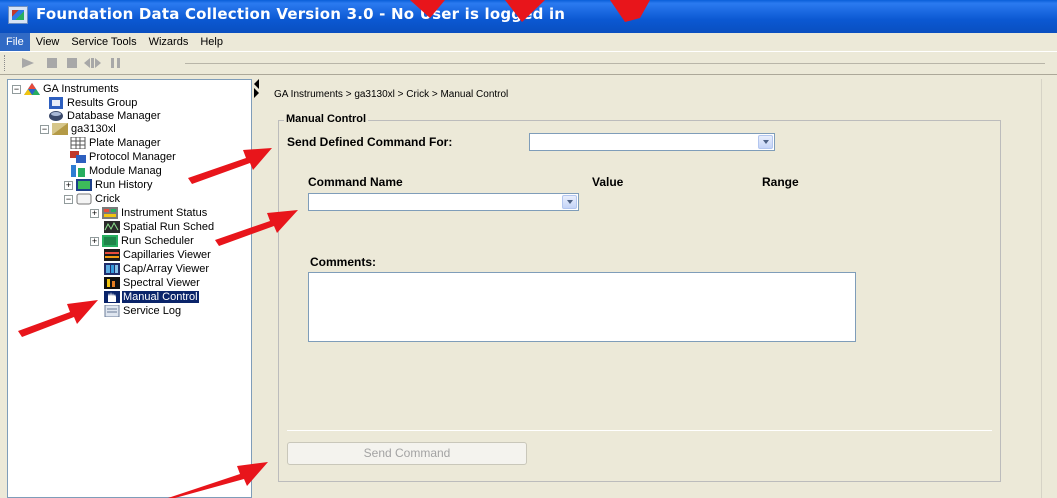 This screenshot has height=498, width=1057. Describe the element at coordinates (211, 42) in the screenshot. I see `menu-help: Help` at that location.